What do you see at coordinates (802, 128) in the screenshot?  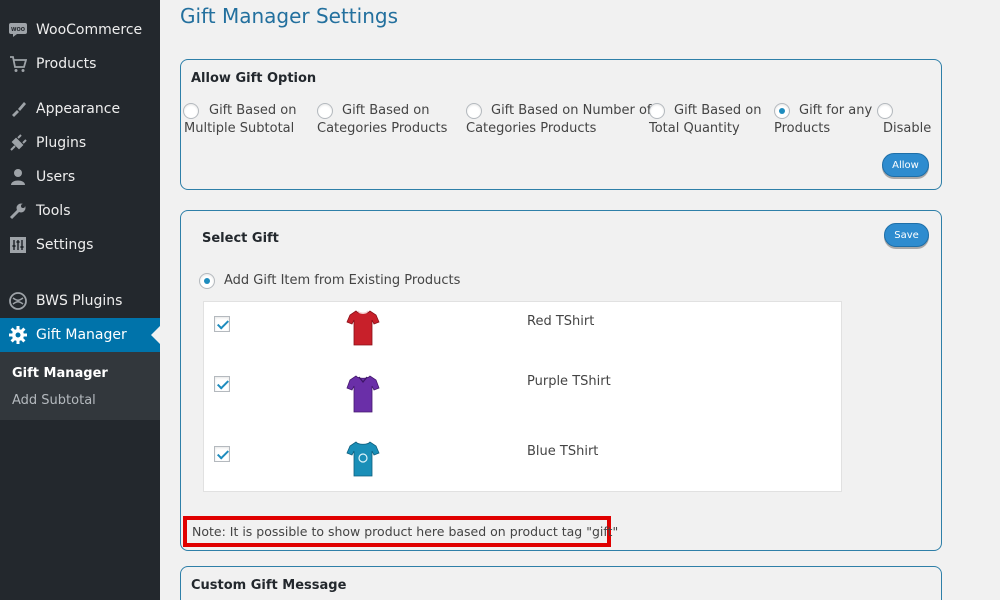 I see `option-label: Products` at bounding box center [802, 128].